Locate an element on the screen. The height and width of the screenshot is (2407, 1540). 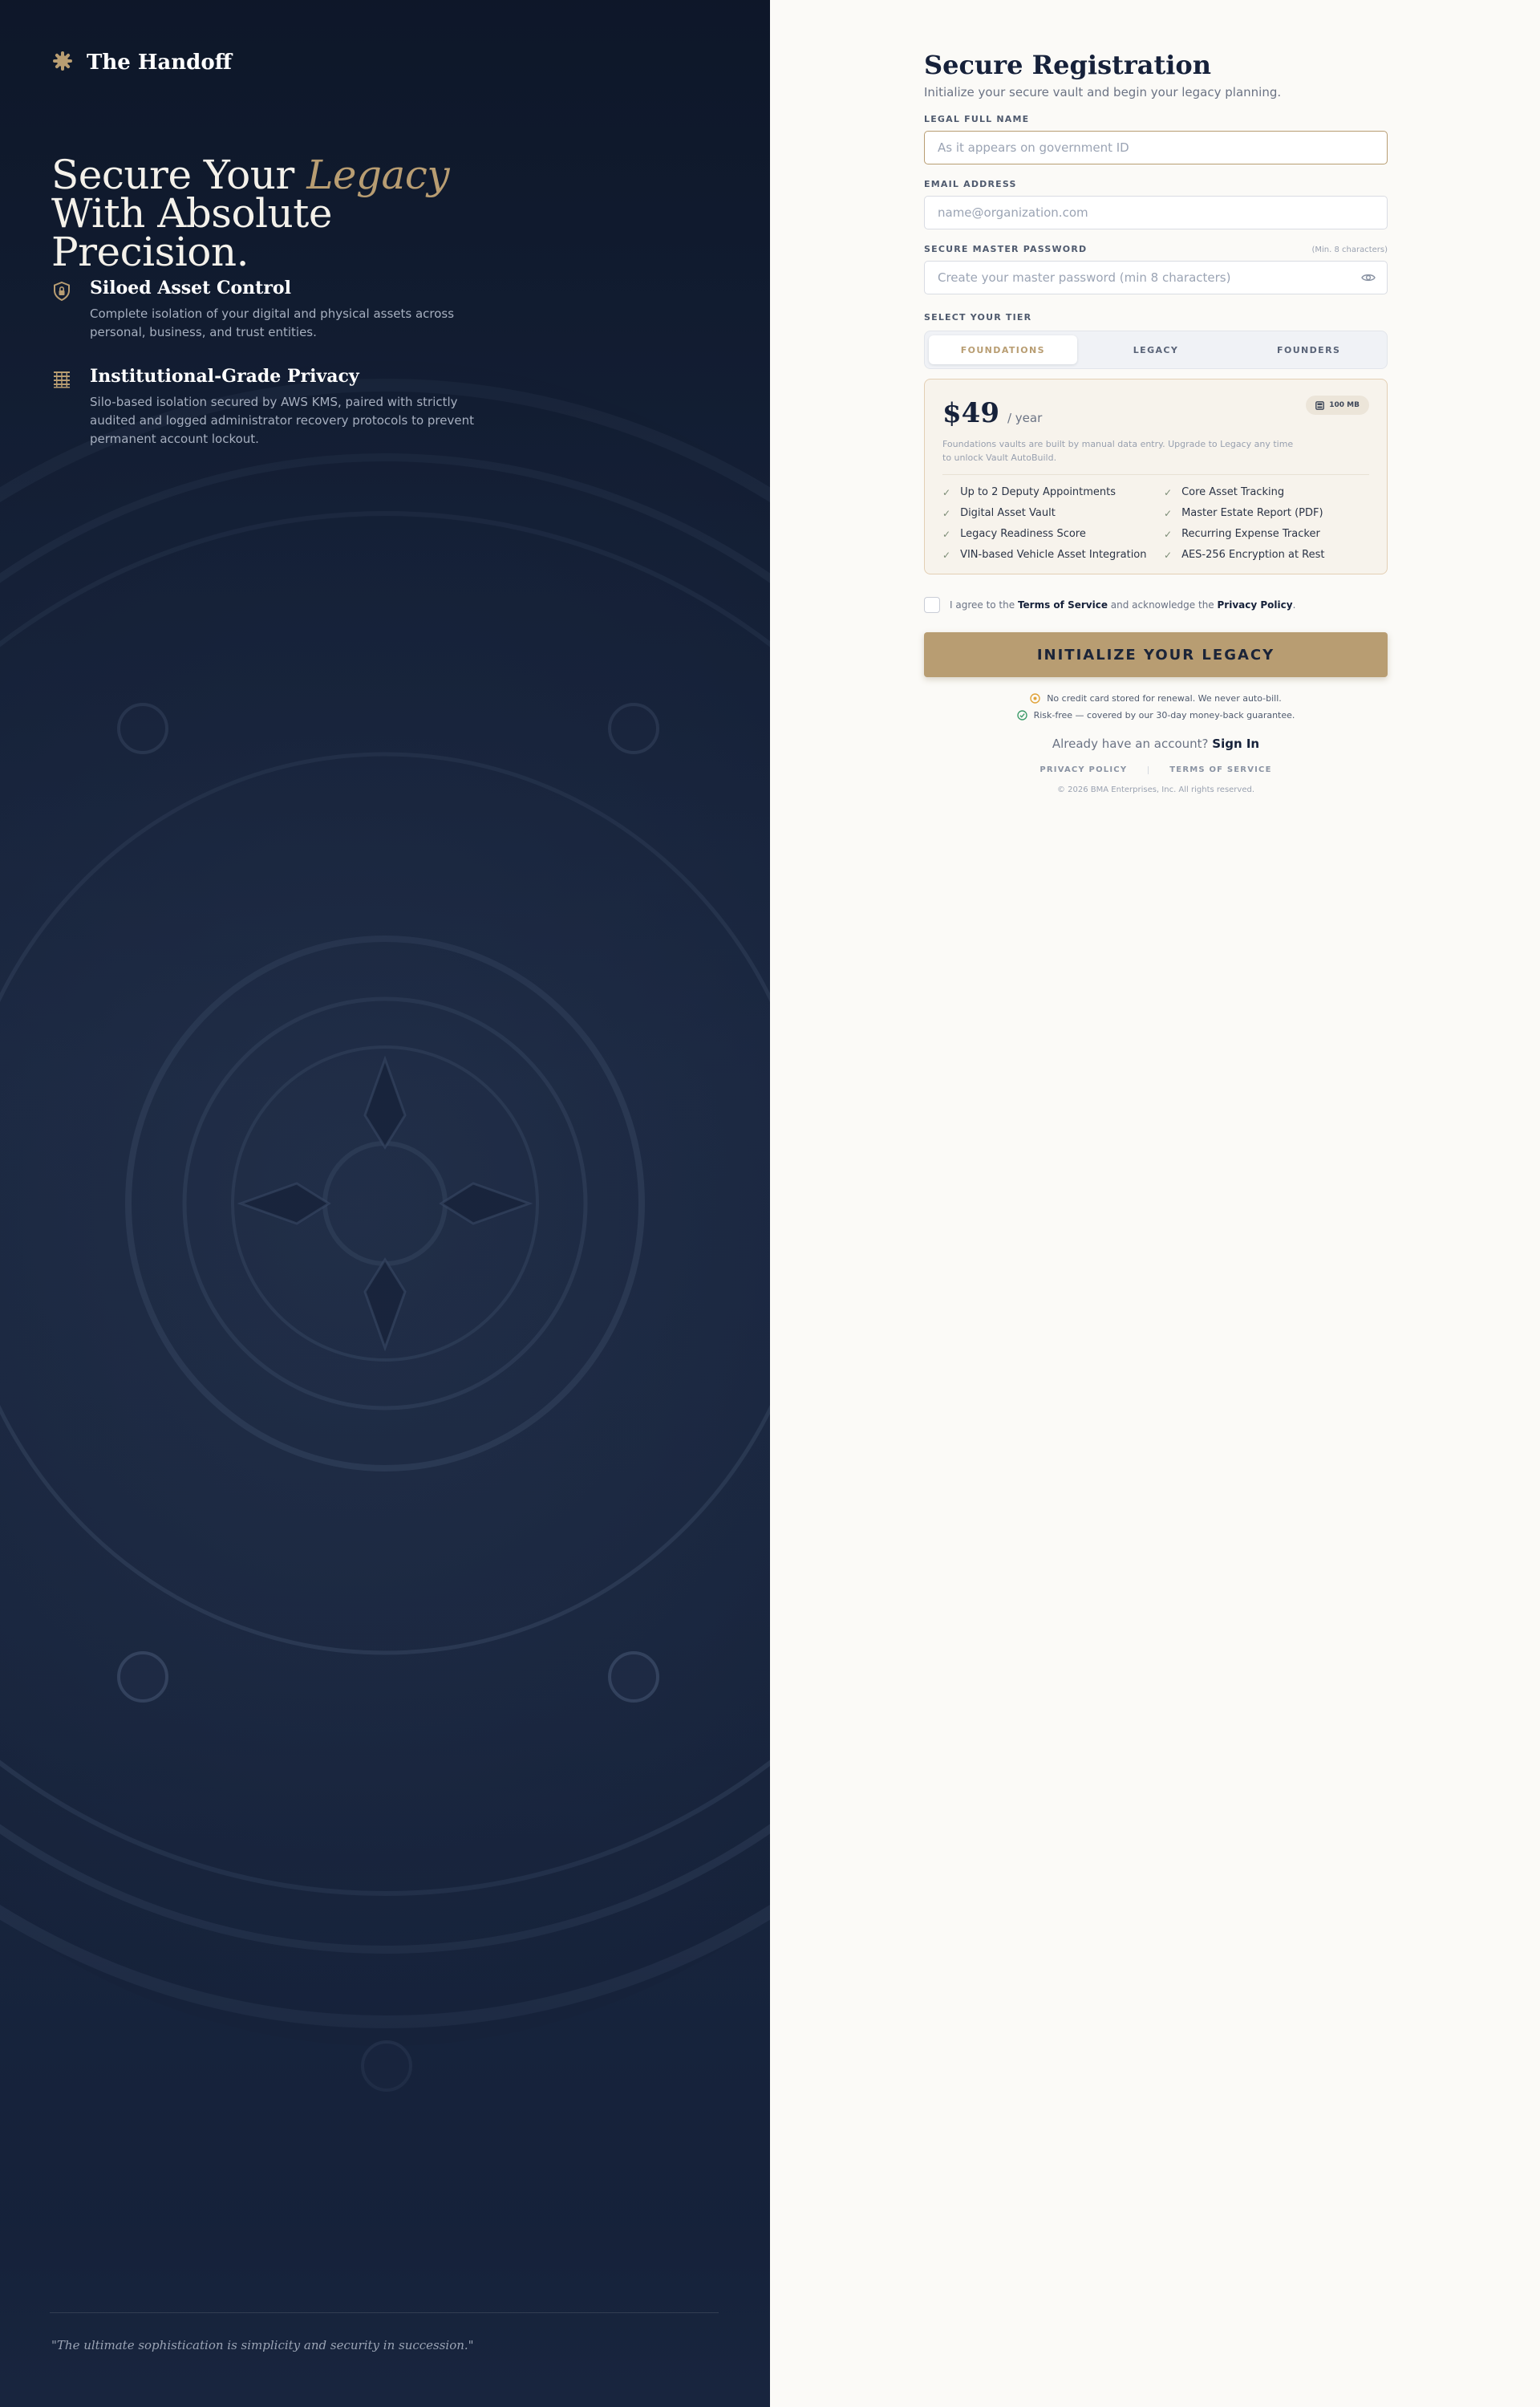
email-field is located at coordinates (1156, 213).